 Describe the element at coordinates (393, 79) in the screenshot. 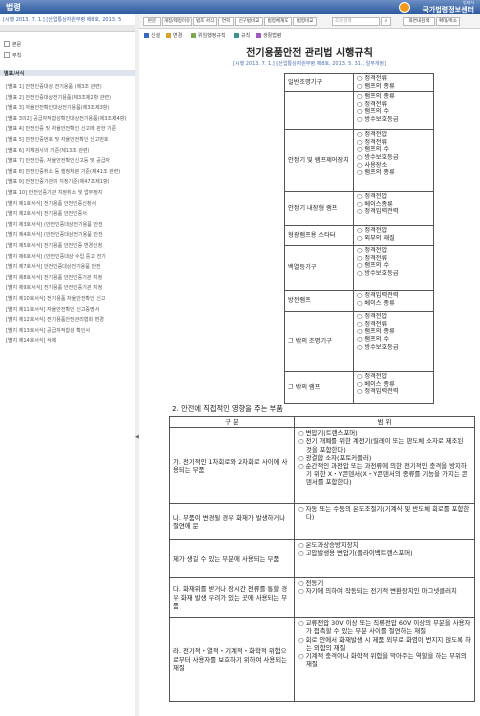

I see `option-text: 정격전류` at that location.